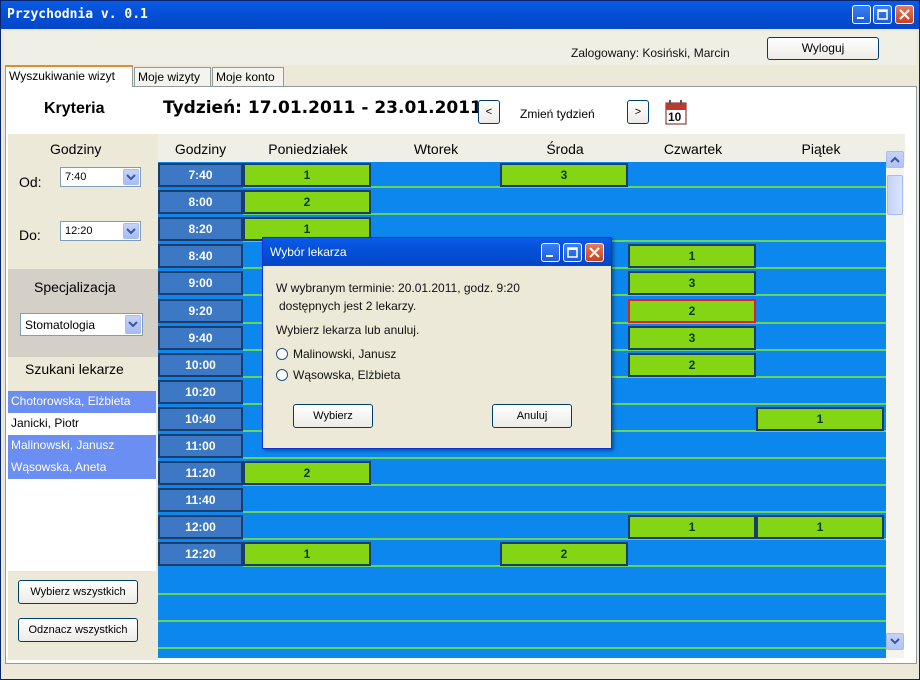 The height and width of the screenshot is (680, 920). Describe the element at coordinates (200, 446) in the screenshot. I see `hour-cell: 11:00` at that location.